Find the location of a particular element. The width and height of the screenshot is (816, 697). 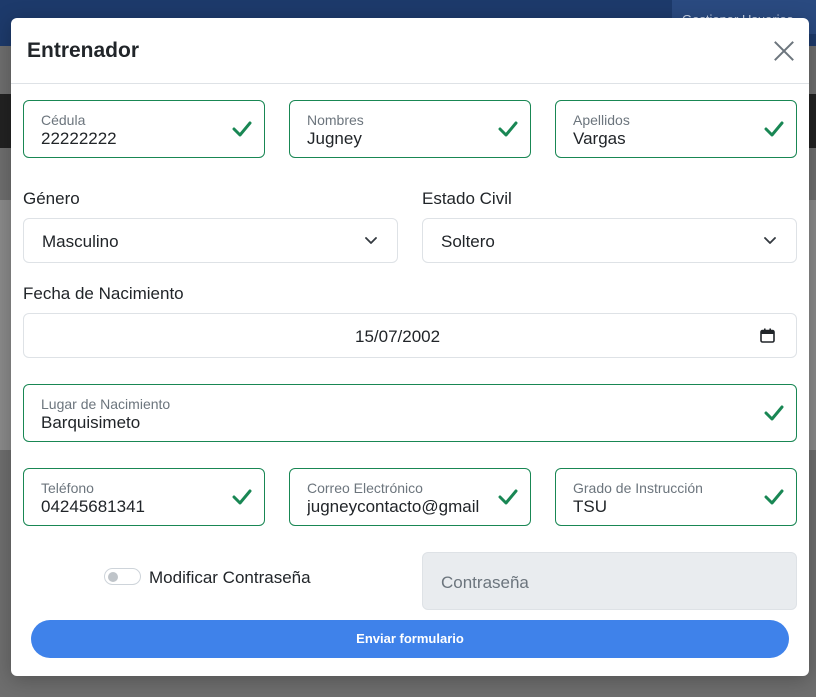

apellidos-field: Apellidos Vargas is located at coordinates (676, 129).